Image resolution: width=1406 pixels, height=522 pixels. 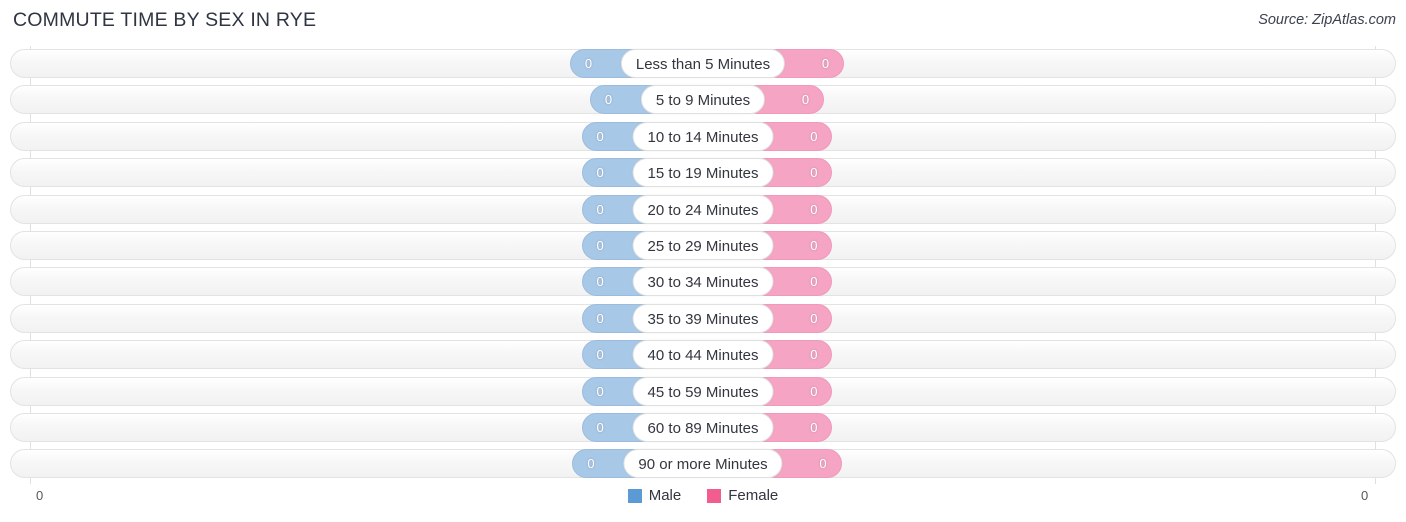 I want to click on legend-swatch-male-icon, so click(x=634, y=495).